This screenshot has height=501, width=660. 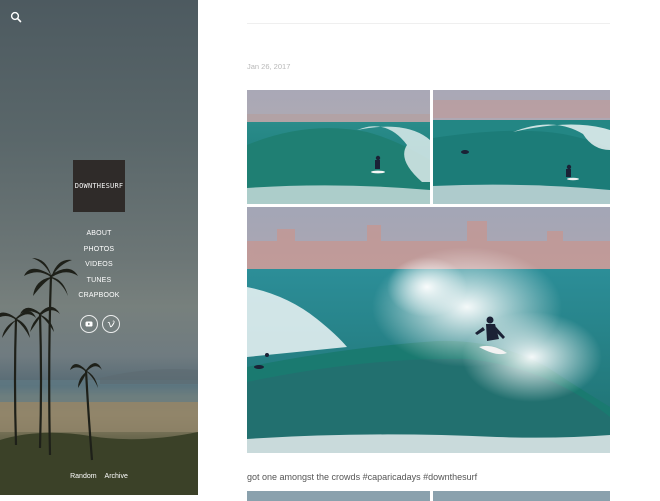 I want to click on photo-surfer-barrel, so click(x=338, y=147).